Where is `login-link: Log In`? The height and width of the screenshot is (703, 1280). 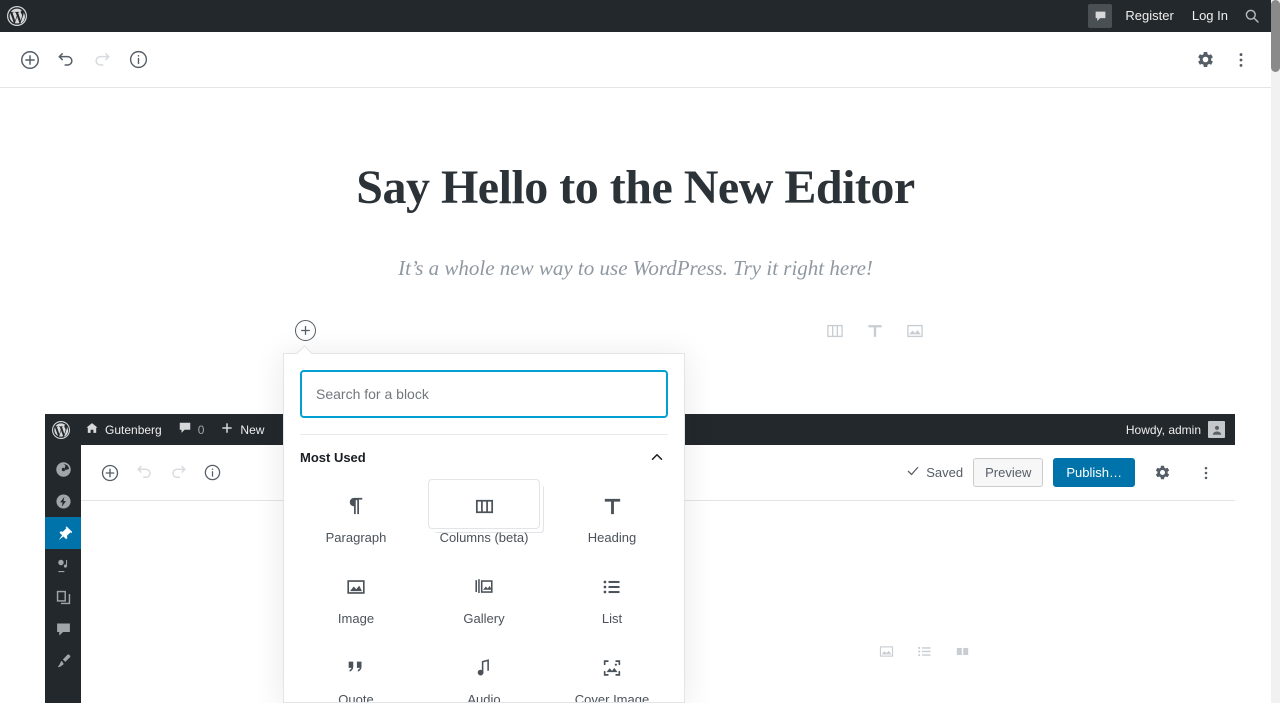
login-link: Log In is located at coordinates (1210, 16).